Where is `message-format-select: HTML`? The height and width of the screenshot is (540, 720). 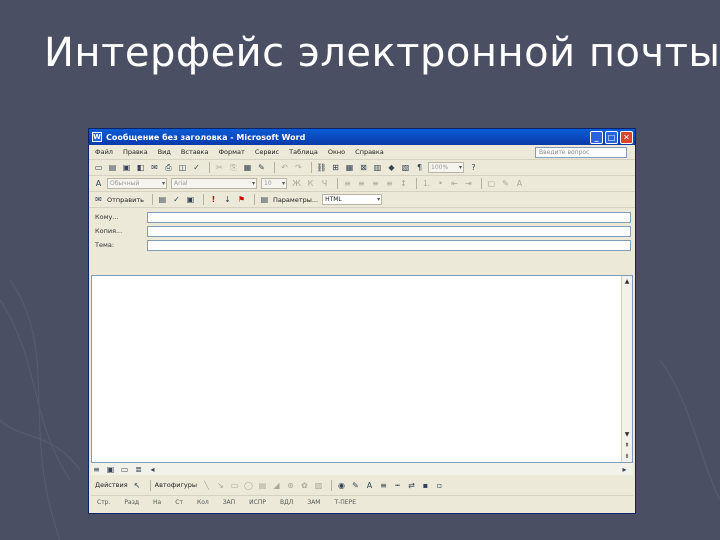
message-format-select: HTML is located at coordinates (352, 199).